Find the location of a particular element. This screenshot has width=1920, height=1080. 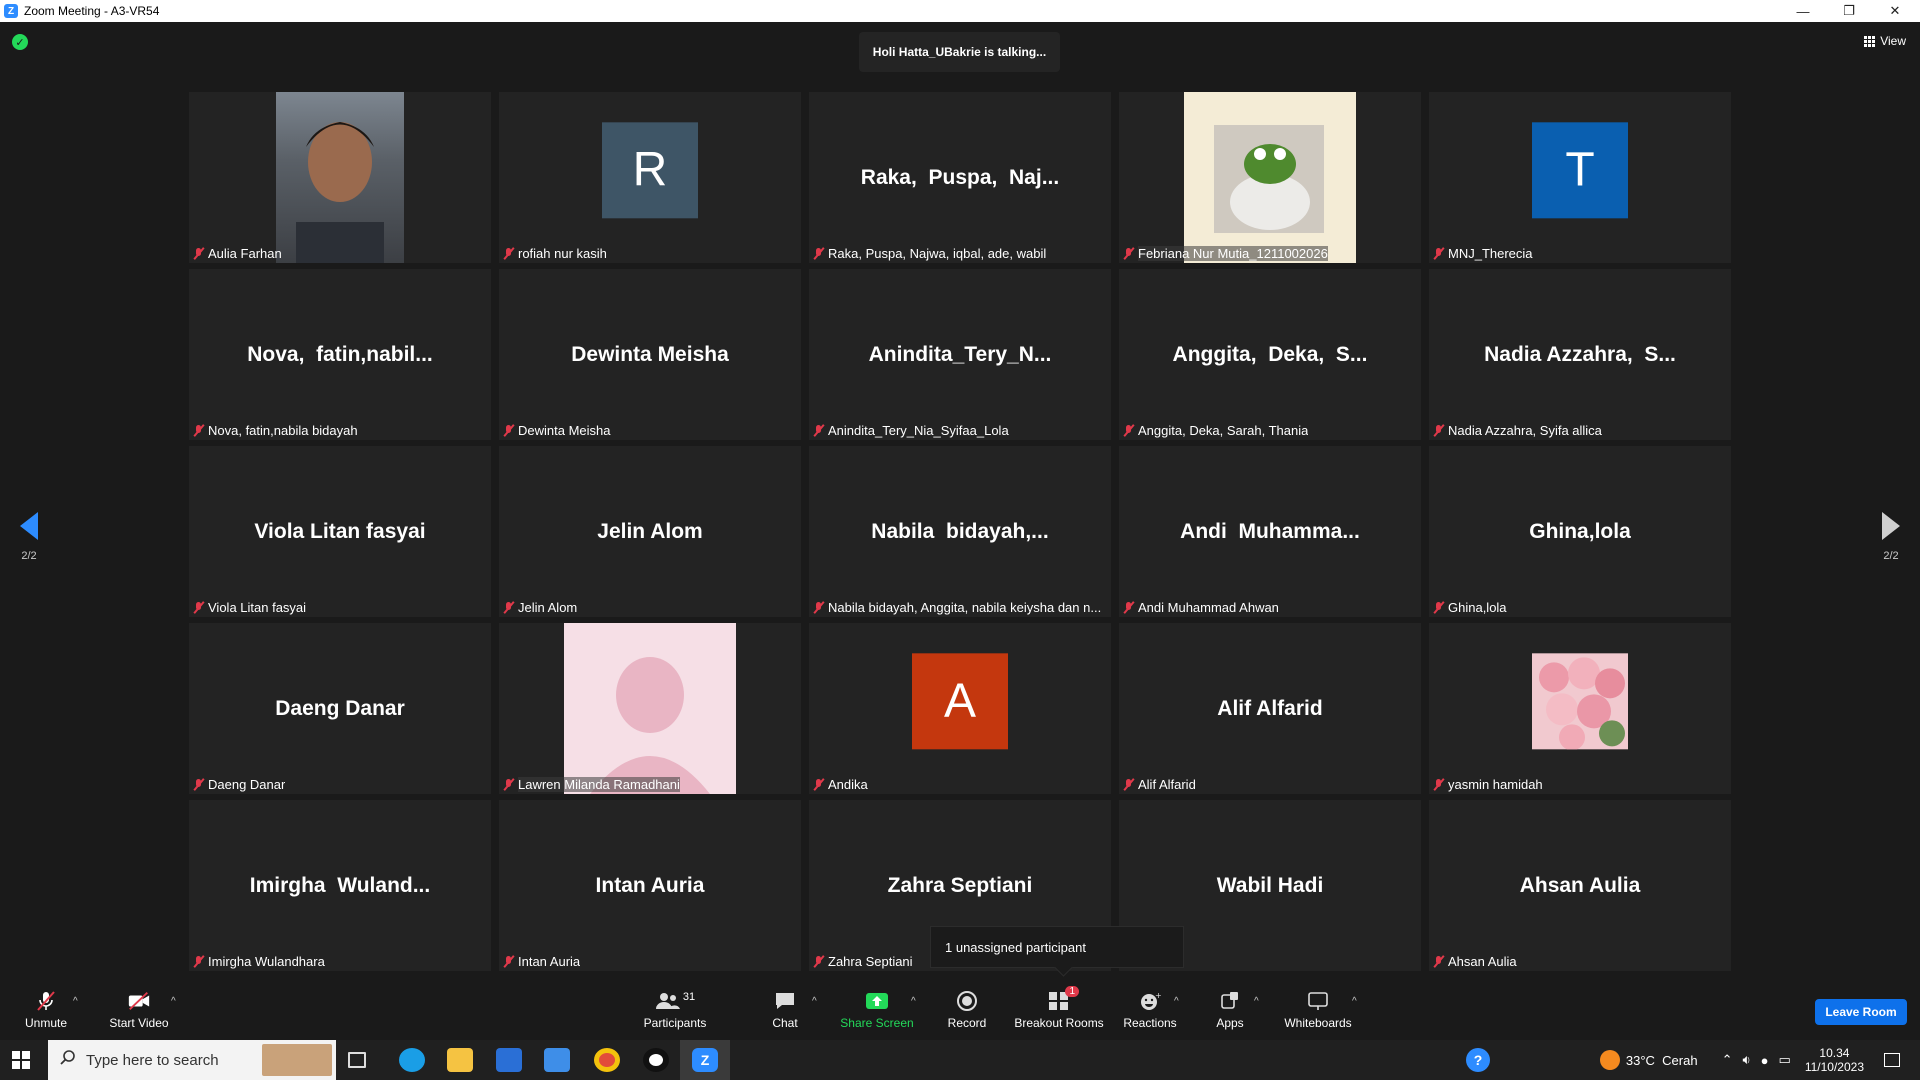

participant-tile: Intan Auria Intan Auria is located at coordinates (650, 885).